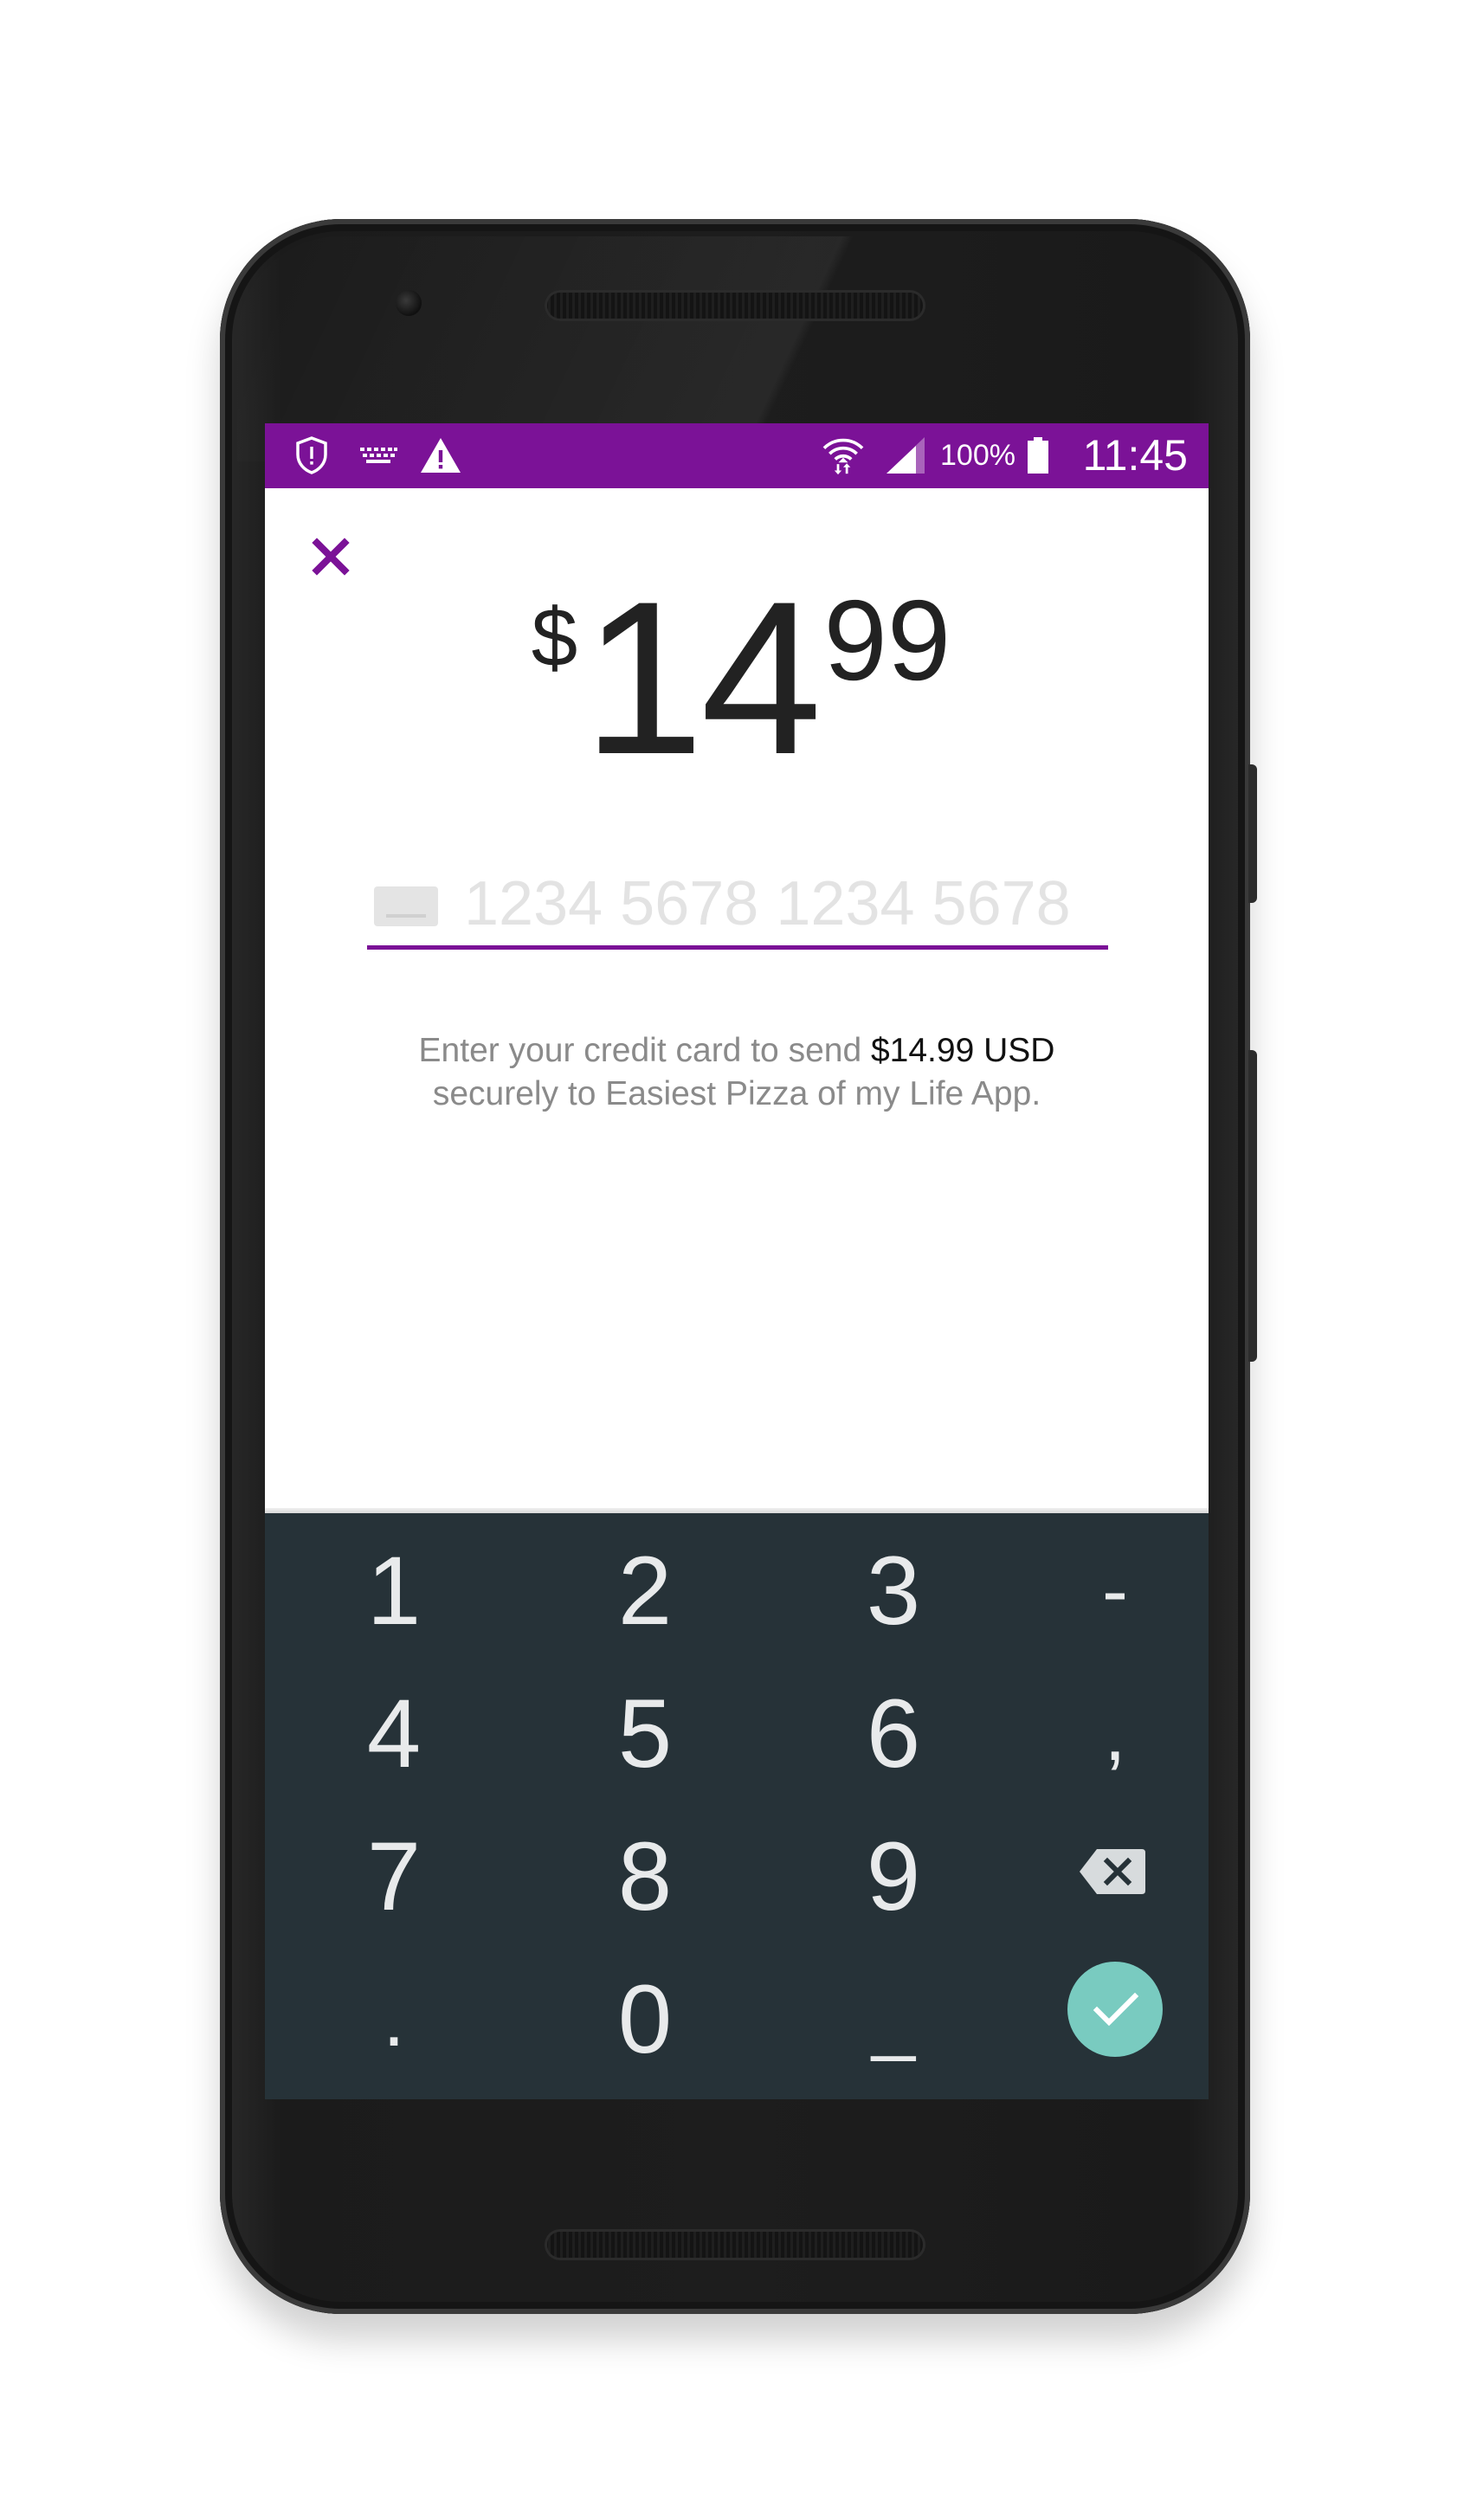  What do you see at coordinates (394, 1877) in the screenshot?
I see `key-7: 7` at bounding box center [394, 1877].